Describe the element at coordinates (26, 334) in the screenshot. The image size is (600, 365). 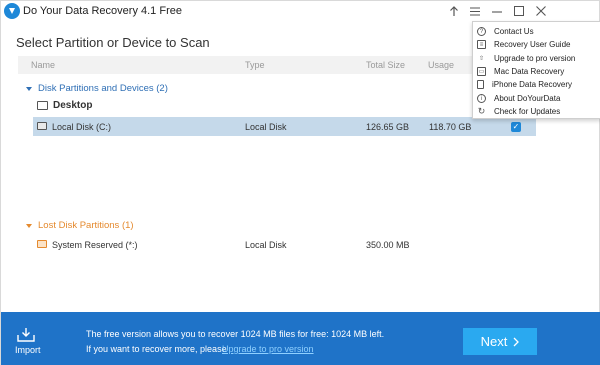
I see `import-icon` at that location.